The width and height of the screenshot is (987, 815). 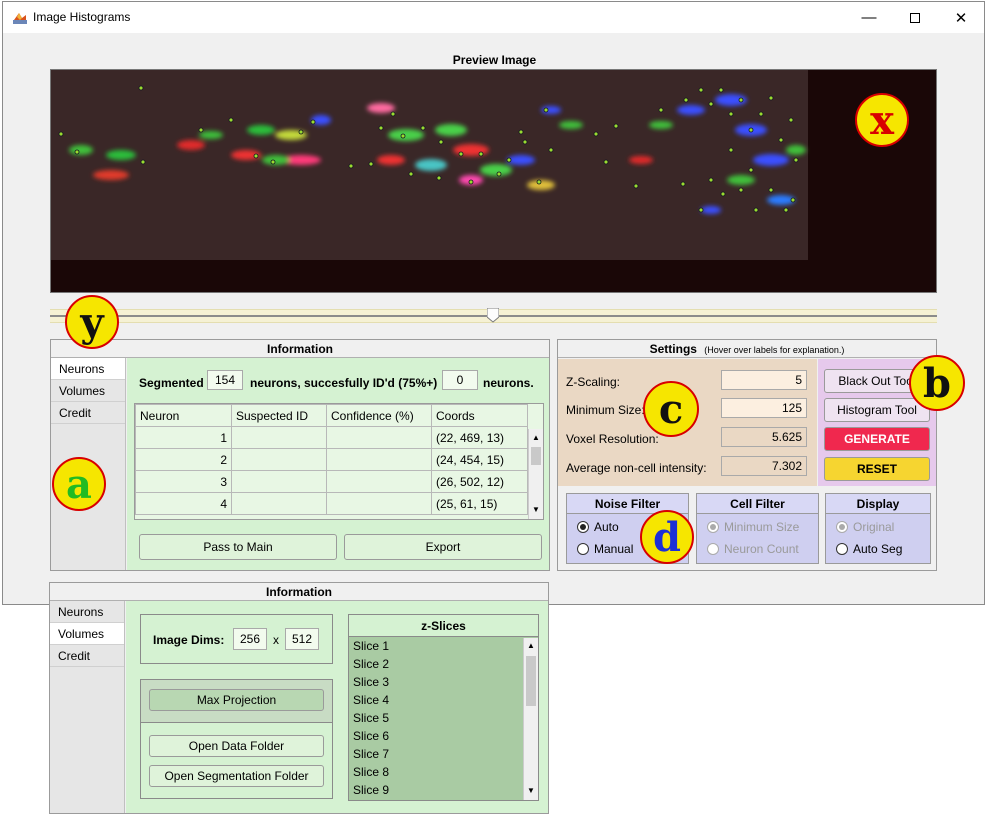 What do you see at coordinates (869, 17) in the screenshot?
I see `minimize-button: —` at bounding box center [869, 17].